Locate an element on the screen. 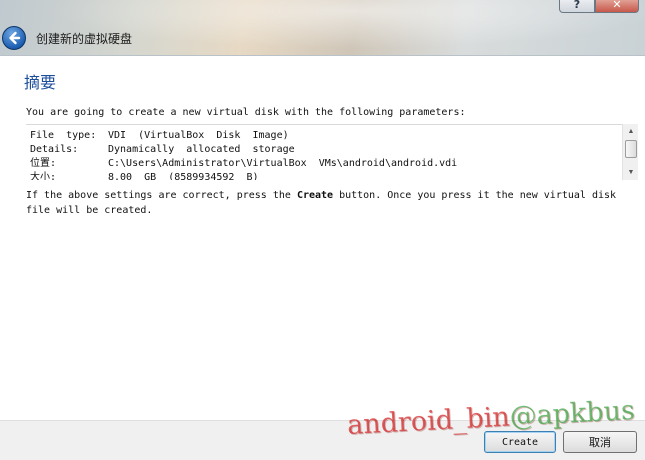 The height and width of the screenshot is (460, 645). param-key: File type: is located at coordinates (63, 135).